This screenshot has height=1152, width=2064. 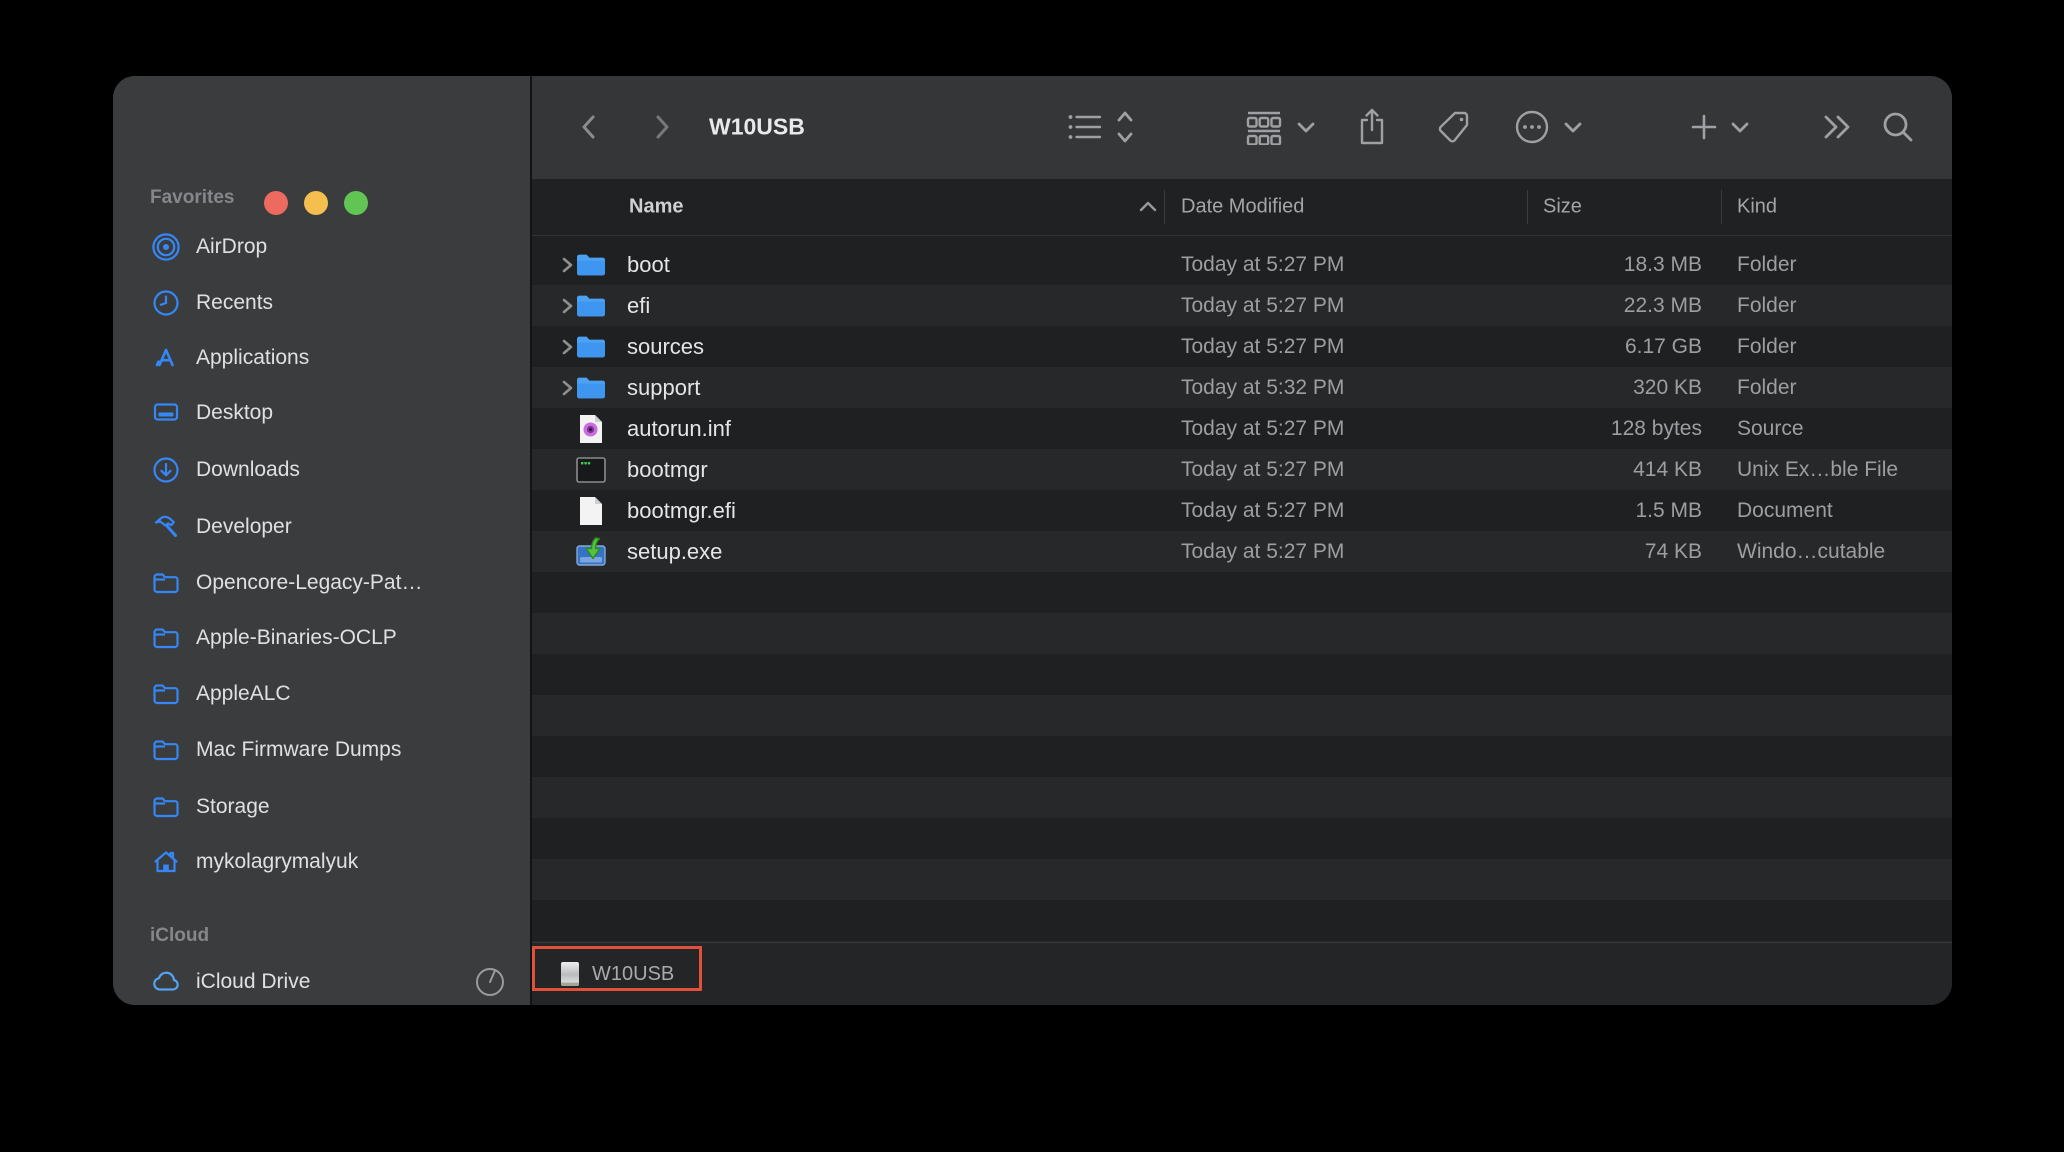 What do you see at coordinates (570, 974) in the screenshot?
I see `external-disk-icon` at bounding box center [570, 974].